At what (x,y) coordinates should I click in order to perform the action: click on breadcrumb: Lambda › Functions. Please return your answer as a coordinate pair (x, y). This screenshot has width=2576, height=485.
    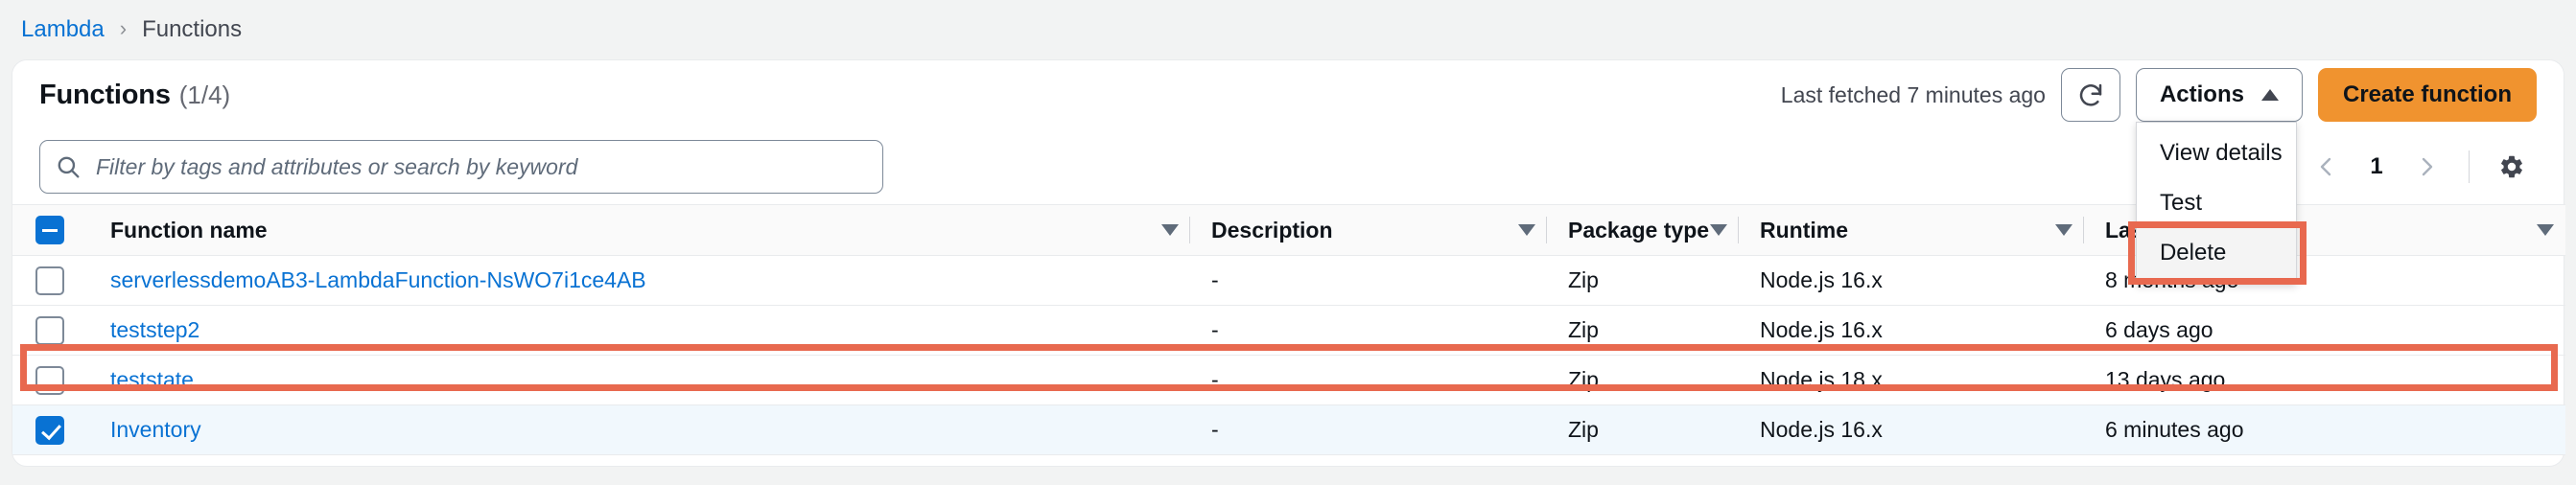
    Looking at the image, I should click on (1288, 29).